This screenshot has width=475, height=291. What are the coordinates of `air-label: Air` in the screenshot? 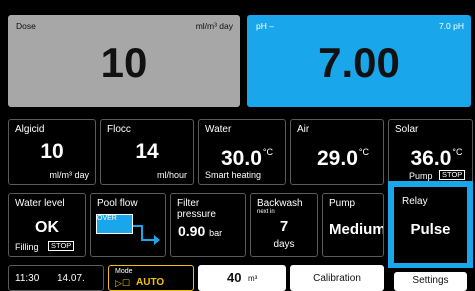 It's located at (303, 129).